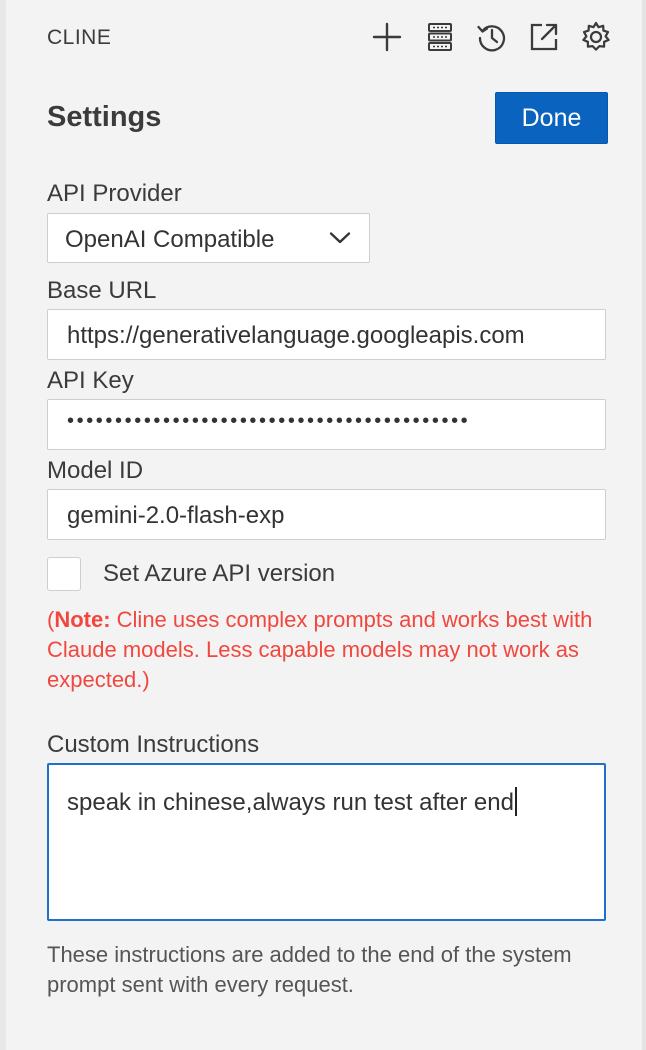 The height and width of the screenshot is (1050, 646). I want to click on api-provider-label: API Provider, so click(114, 193).